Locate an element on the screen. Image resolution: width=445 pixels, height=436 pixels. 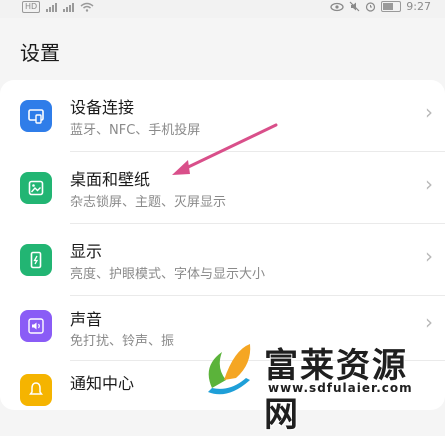
settings-item-title: 通知中心 is located at coordinates (102, 383).